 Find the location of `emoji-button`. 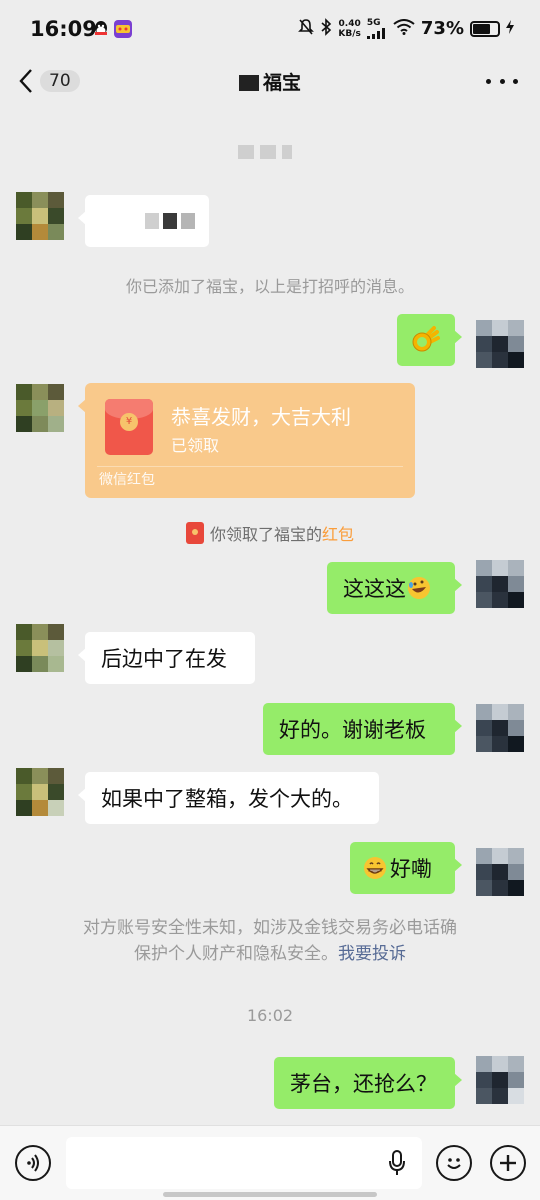

emoji-button is located at coordinates (454, 1163).